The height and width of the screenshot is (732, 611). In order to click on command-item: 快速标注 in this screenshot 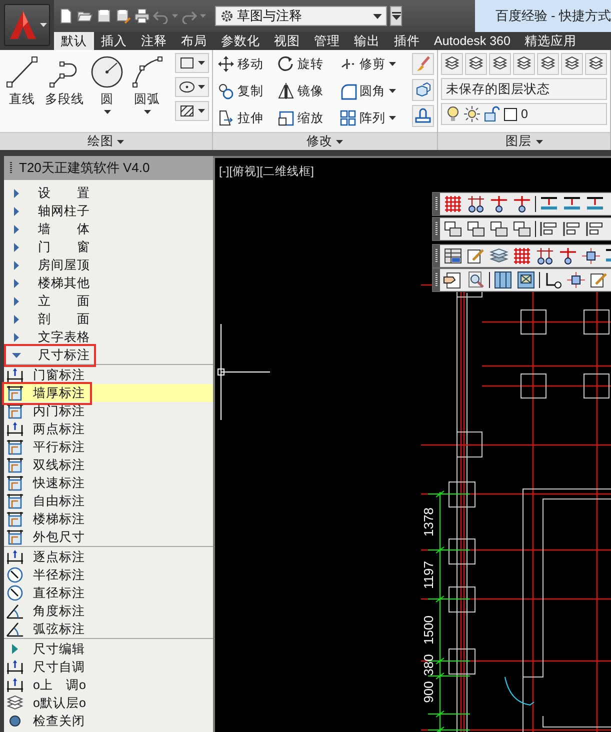, I will do `click(108, 483)`.